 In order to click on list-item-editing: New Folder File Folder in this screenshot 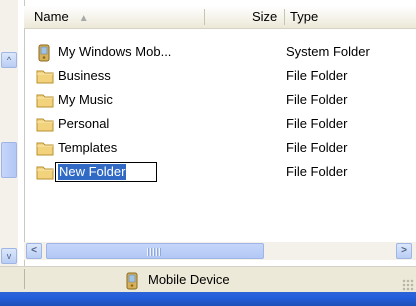, I will do `click(220, 172)`.